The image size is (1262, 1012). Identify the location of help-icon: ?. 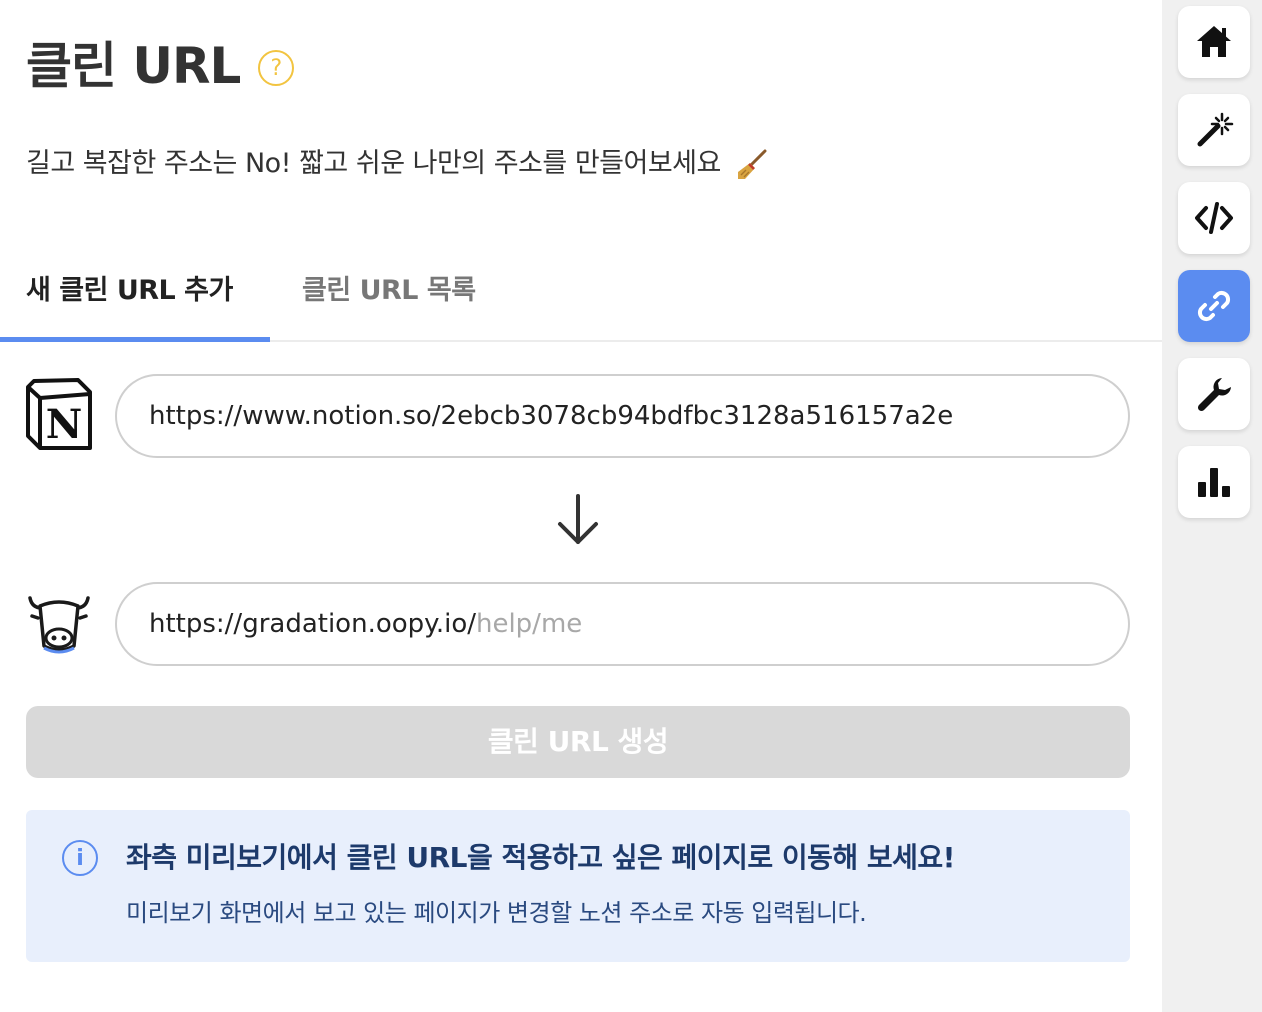
(276, 68).